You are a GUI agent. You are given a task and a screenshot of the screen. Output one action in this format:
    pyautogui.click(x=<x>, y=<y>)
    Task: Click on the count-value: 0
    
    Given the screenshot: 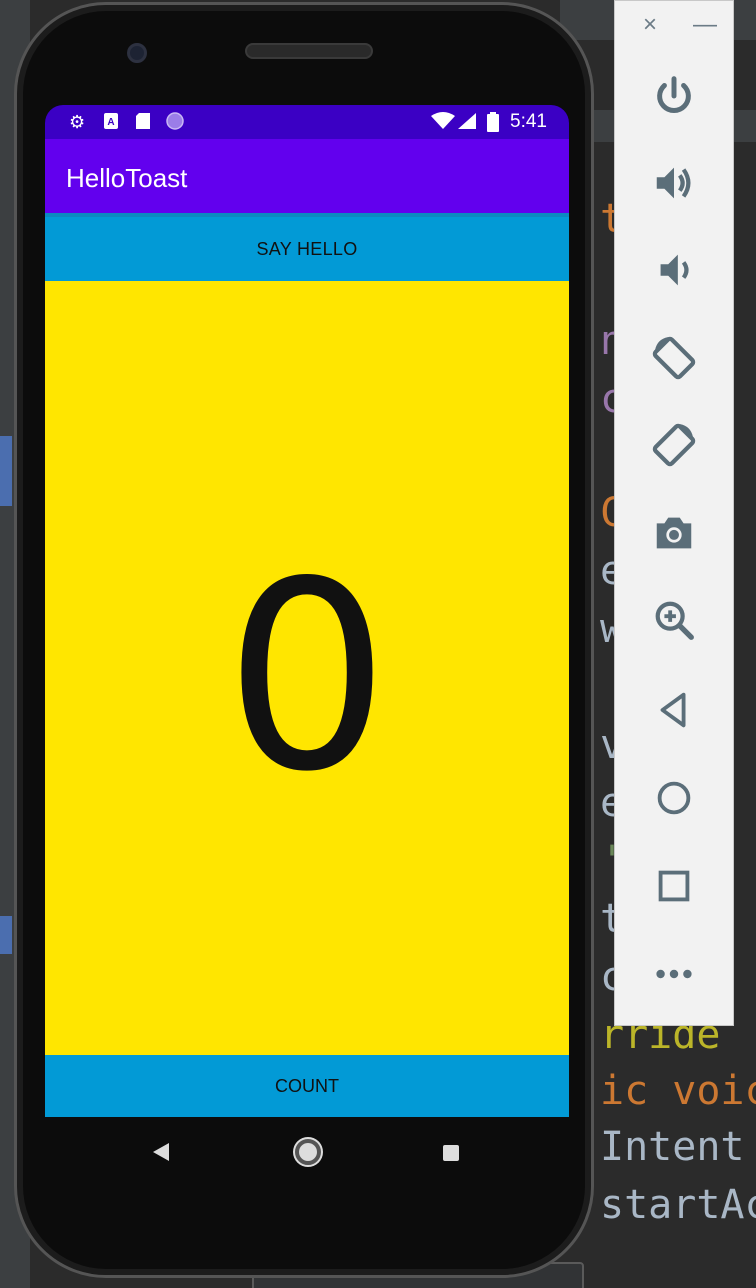 What is the action you would take?
    pyautogui.click(x=307, y=678)
    